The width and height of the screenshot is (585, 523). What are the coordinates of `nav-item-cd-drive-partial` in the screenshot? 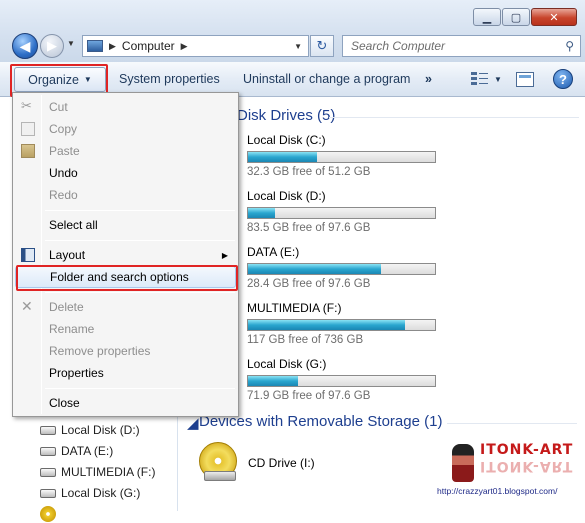 It's located at (50, 514).